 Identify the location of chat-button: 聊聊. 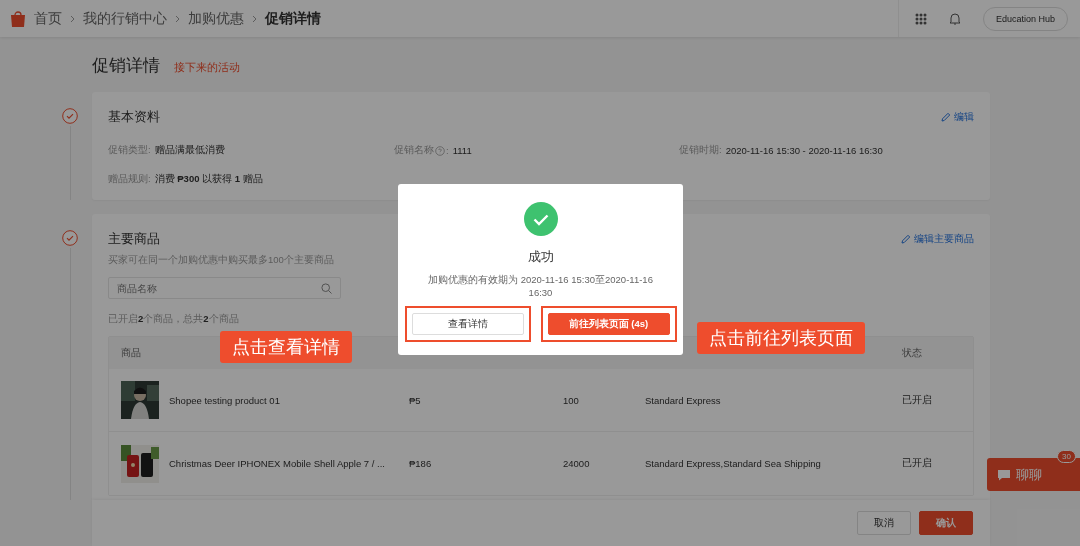
(1033, 474).